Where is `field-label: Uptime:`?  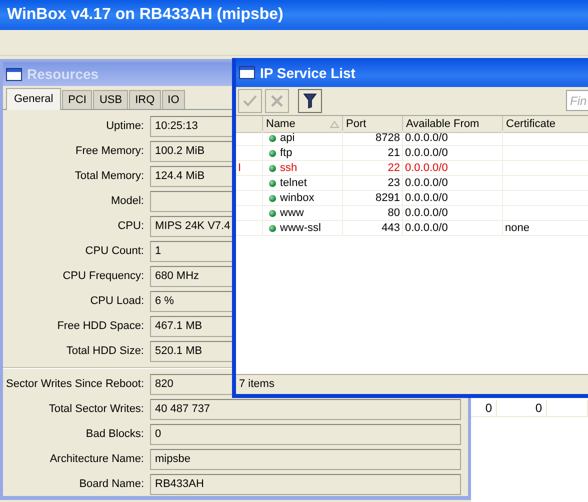
field-label: Uptime: is located at coordinates (124, 126).